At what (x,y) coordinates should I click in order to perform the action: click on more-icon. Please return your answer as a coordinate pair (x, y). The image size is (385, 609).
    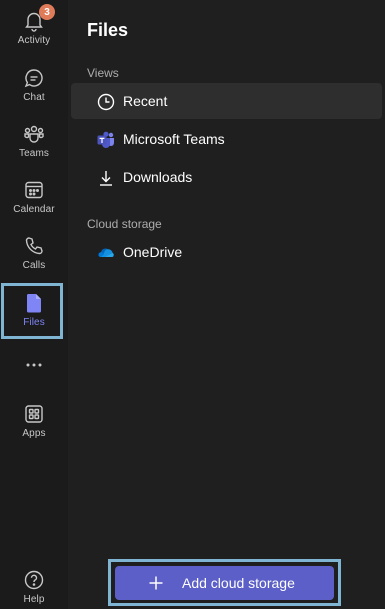
    Looking at the image, I should click on (34, 365).